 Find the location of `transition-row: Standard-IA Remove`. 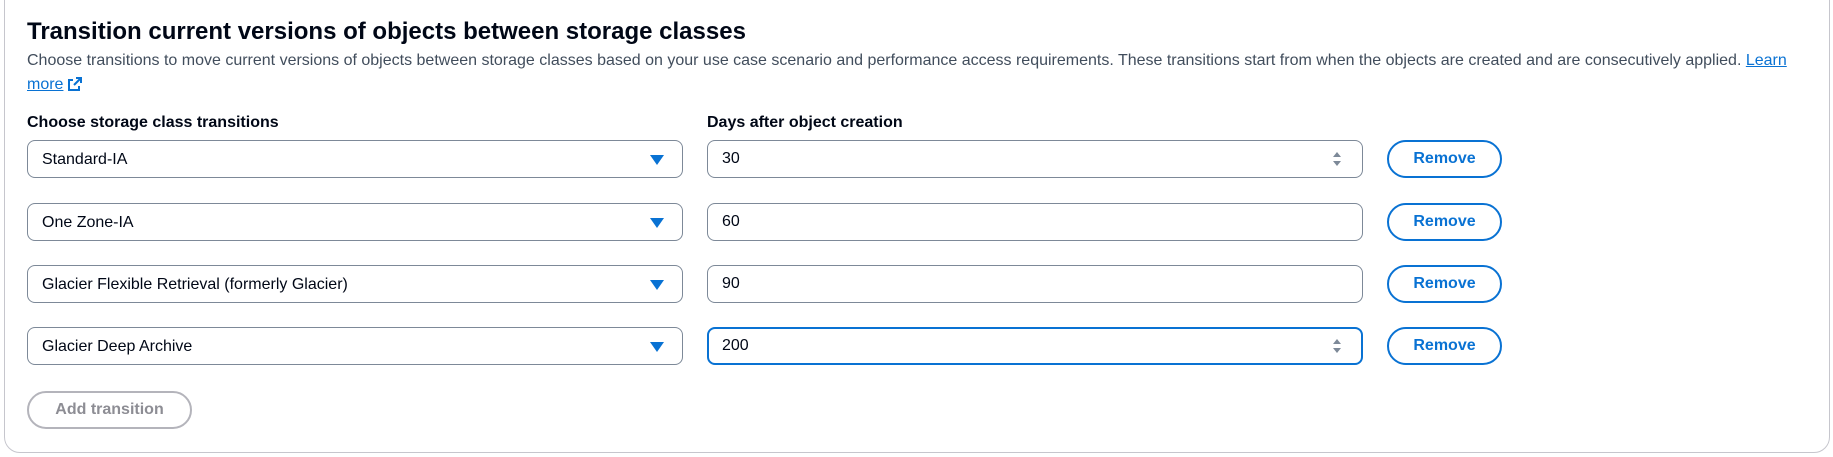

transition-row: Standard-IA Remove is located at coordinates (916, 160).